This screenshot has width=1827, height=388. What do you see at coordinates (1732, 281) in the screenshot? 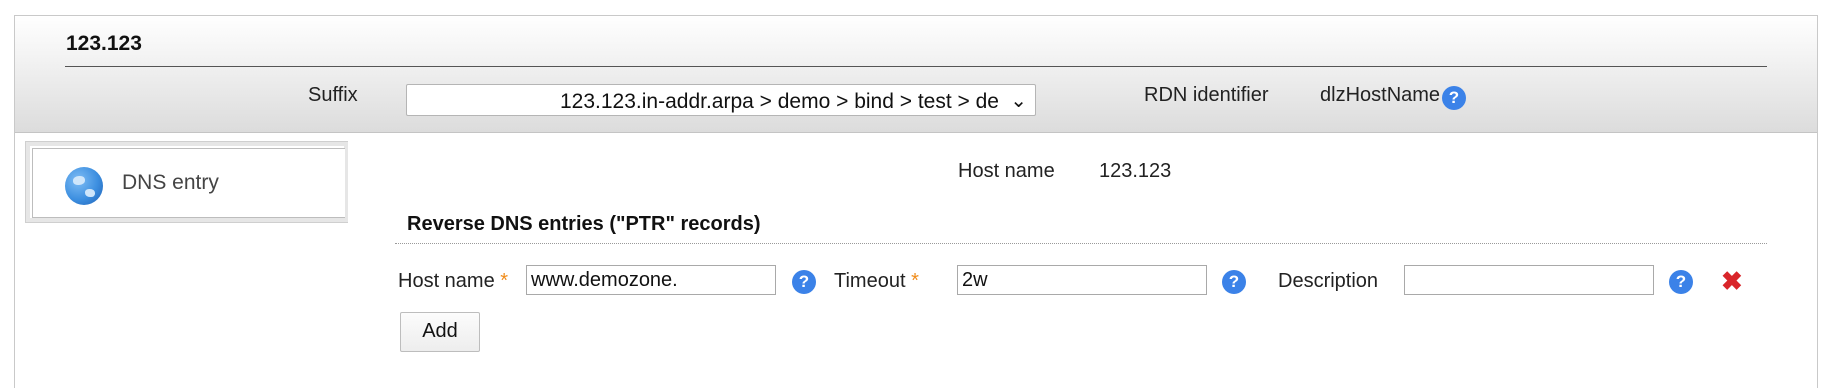
I see `remove-icon: ✖` at bounding box center [1732, 281].